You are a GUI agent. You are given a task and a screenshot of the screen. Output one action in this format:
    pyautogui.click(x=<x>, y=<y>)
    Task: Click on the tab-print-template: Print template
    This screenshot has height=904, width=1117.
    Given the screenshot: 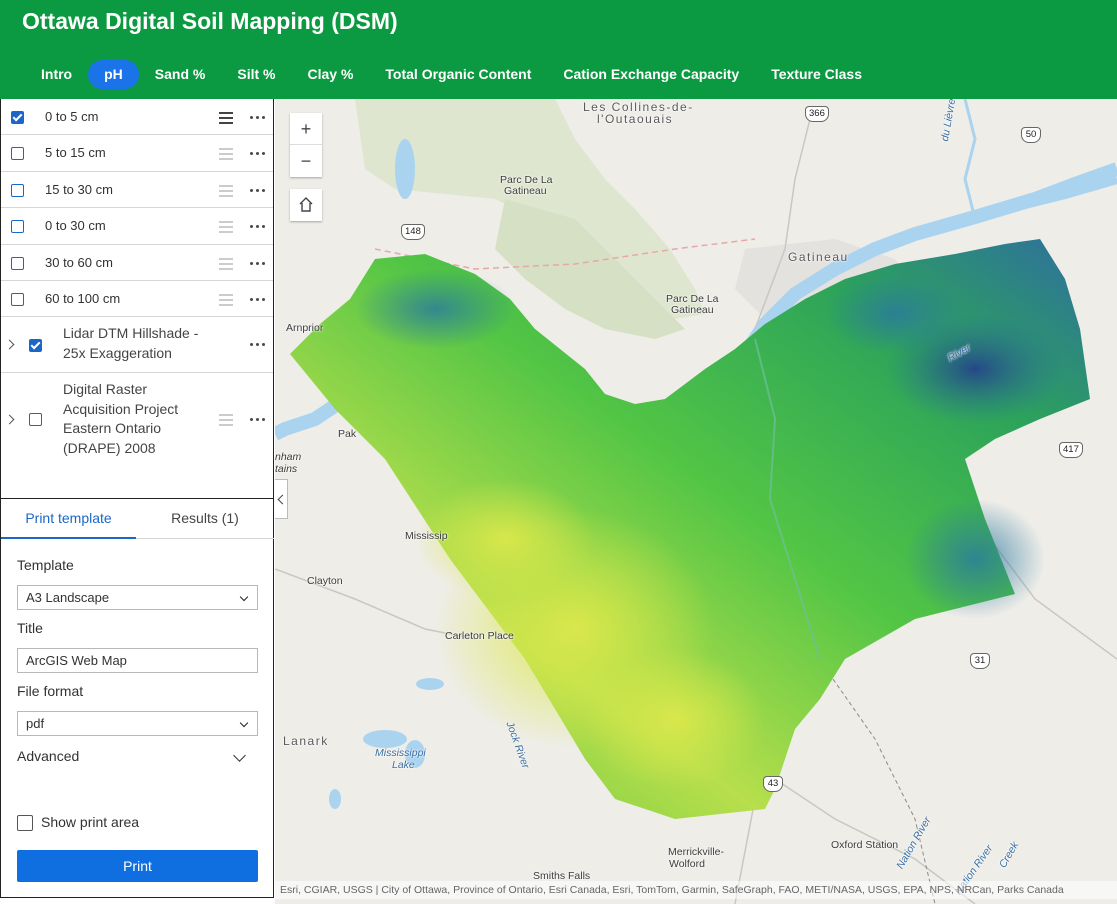 What is the action you would take?
    pyautogui.click(x=68, y=519)
    